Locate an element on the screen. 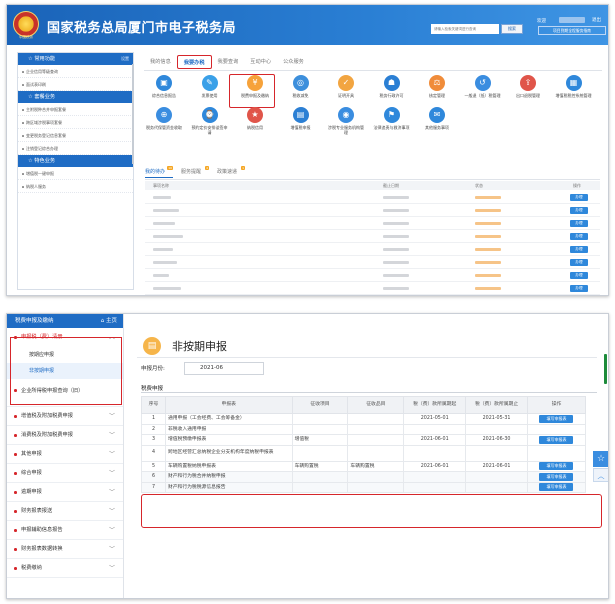  tax-reduction-icon: ◎ is located at coordinates (300, 83).